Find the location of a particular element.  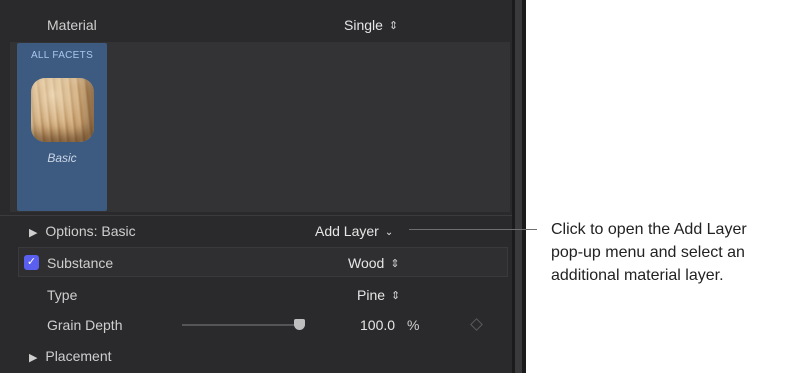

callout-line is located at coordinates (473, 229).